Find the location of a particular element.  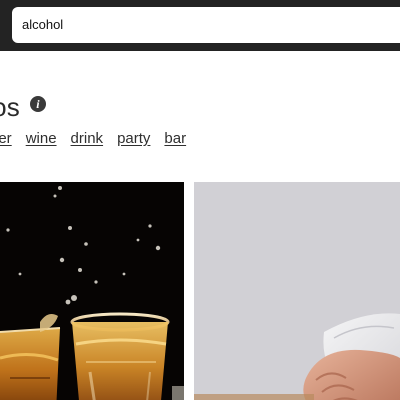

page-title: otos is located at coordinates (10, 106).